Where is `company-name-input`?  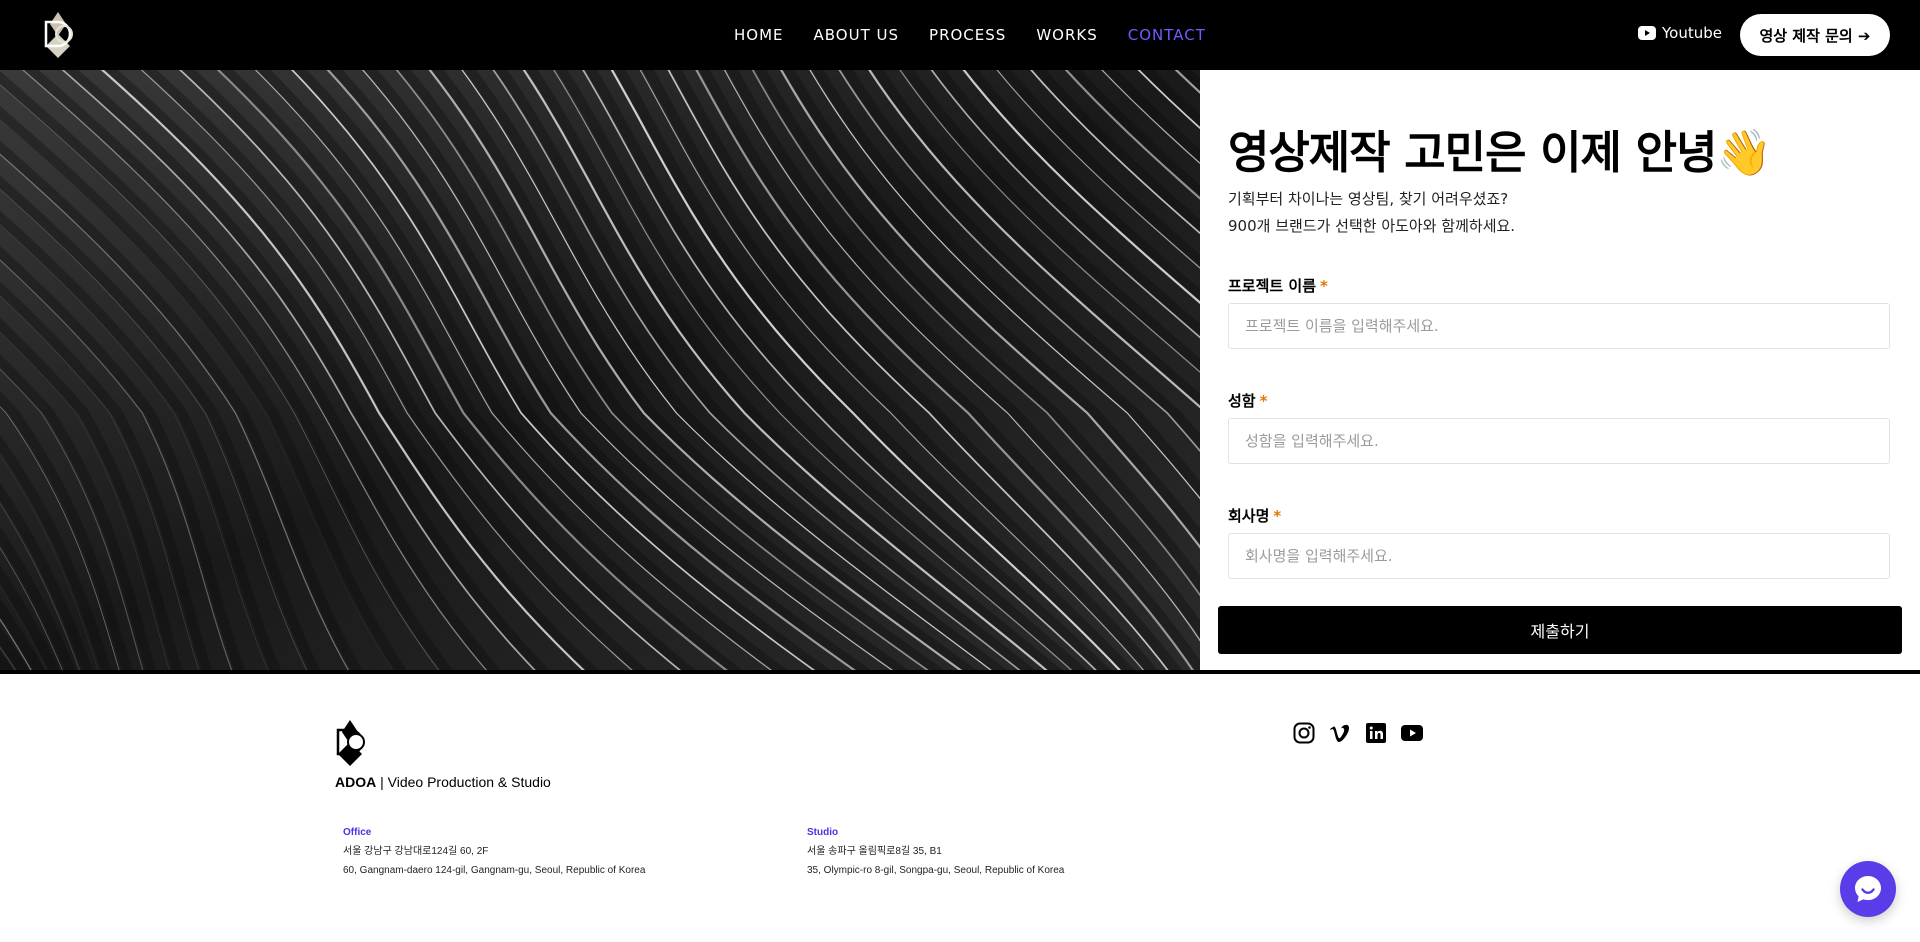
company-name-input is located at coordinates (1559, 556).